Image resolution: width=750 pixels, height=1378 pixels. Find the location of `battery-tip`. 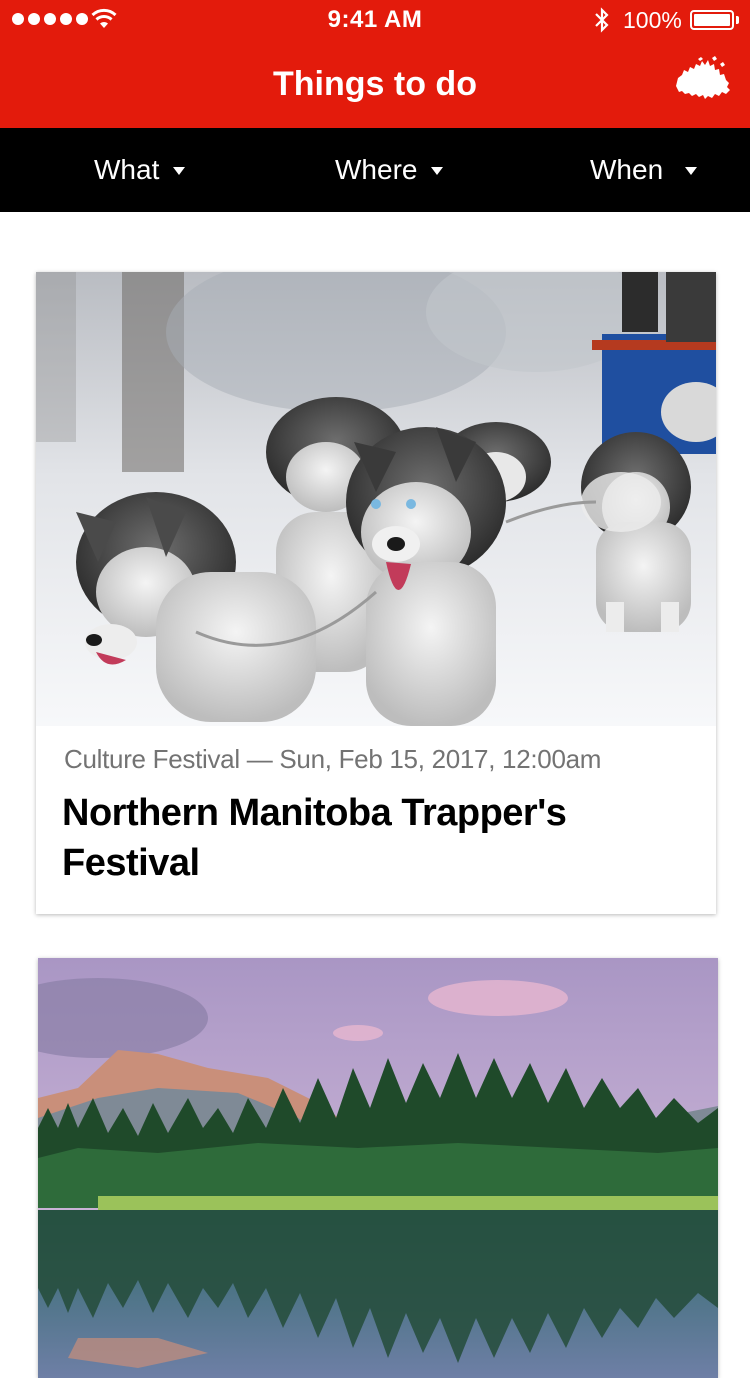

battery-tip is located at coordinates (737, 20).